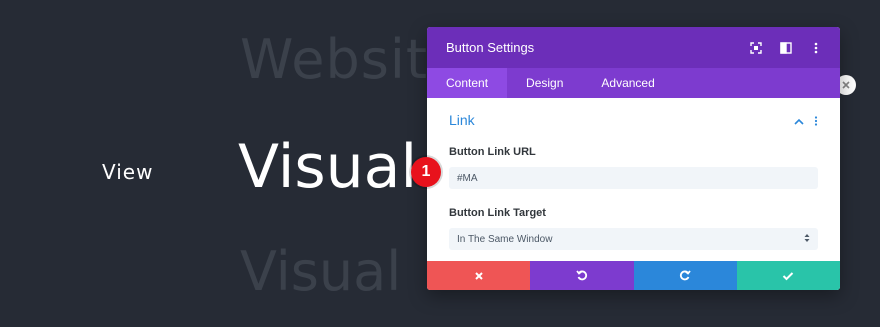 The width and height of the screenshot is (880, 327). Describe the element at coordinates (633, 47) in the screenshot. I see `modal-header: Button Settings` at that location.